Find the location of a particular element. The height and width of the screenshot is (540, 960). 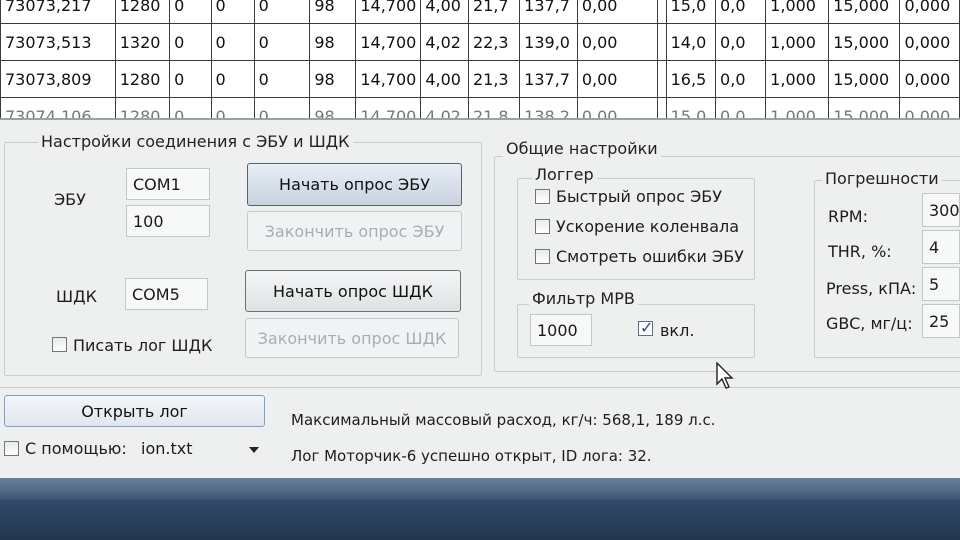

mpv-filter-field: 1000 is located at coordinates (561, 330).